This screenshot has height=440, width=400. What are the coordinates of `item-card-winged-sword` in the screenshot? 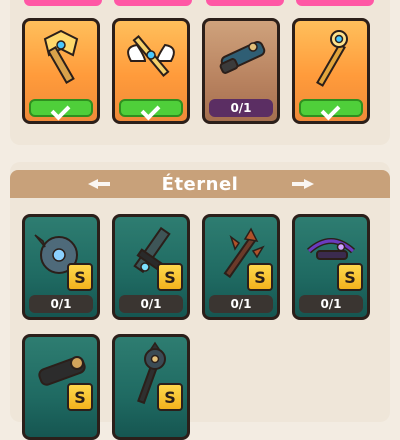 It's located at (151, 71).